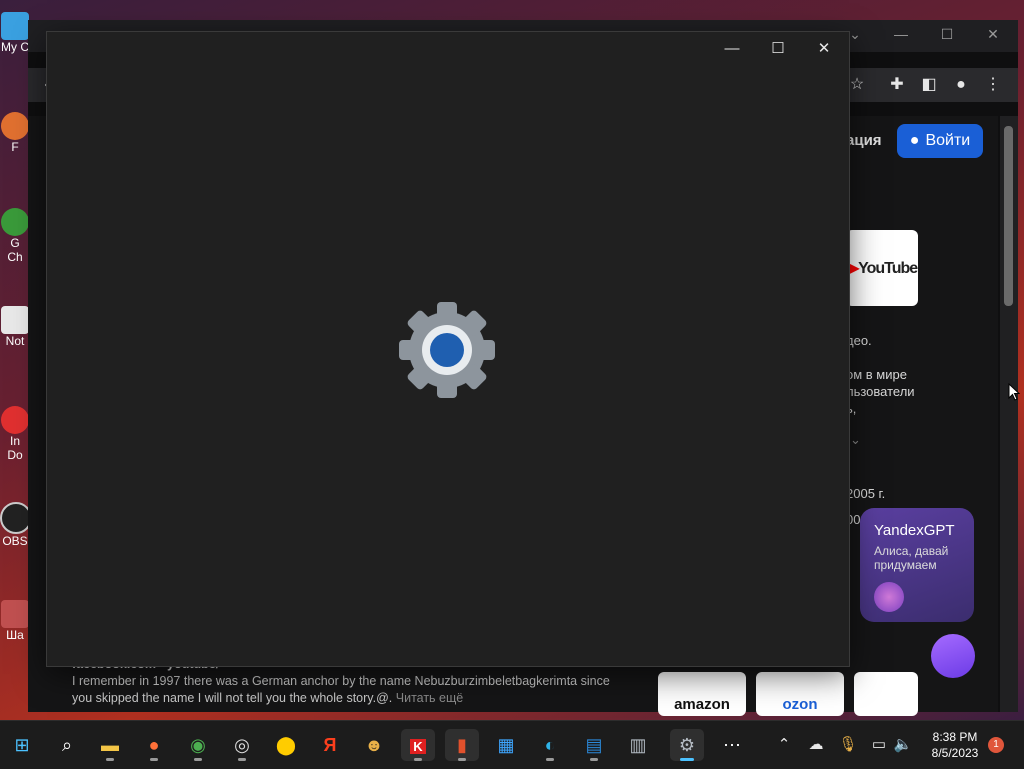 The image size is (1024, 769). I want to click on settings-close-button: ✕, so click(824, 49).